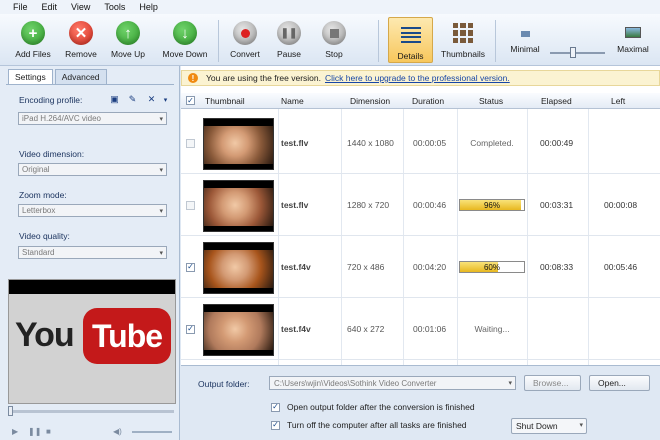 This screenshot has width=660, height=440. What do you see at coordinates (549, 426) in the screenshot?
I see `shutdown-action-select: Shut Down ▾` at bounding box center [549, 426].